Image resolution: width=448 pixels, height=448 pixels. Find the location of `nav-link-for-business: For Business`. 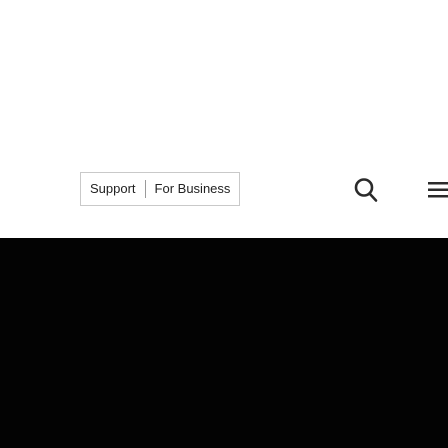

nav-link-for-business: For Business is located at coordinates (193, 189).